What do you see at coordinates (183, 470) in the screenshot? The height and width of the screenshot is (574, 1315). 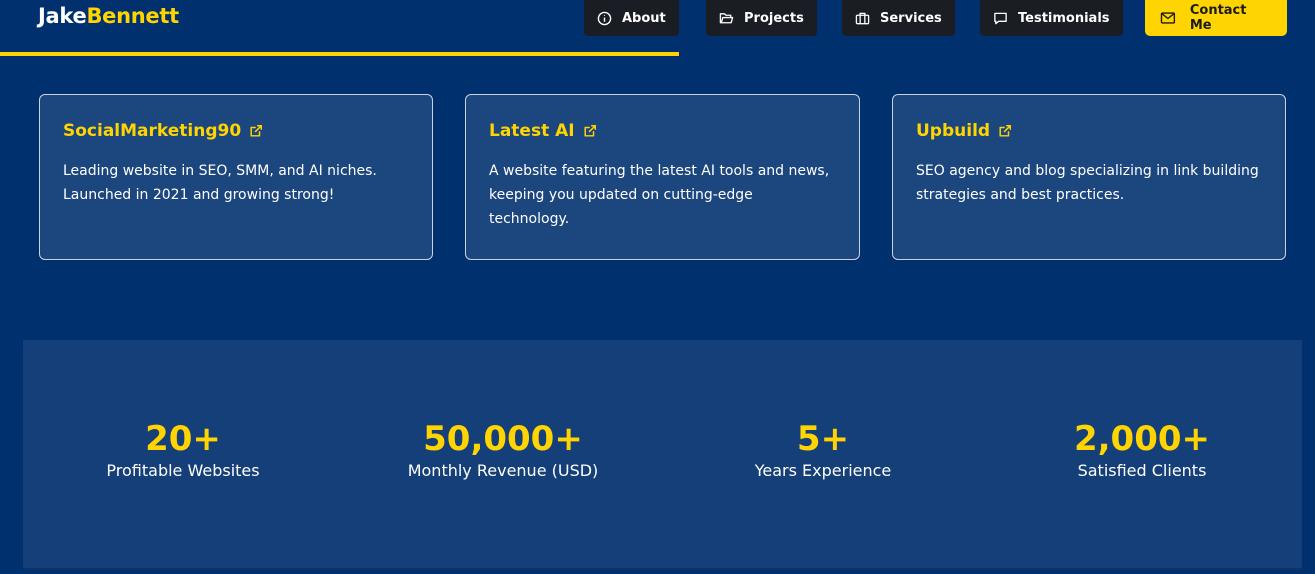 I see `stat-label: Profitable Websites` at bounding box center [183, 470].